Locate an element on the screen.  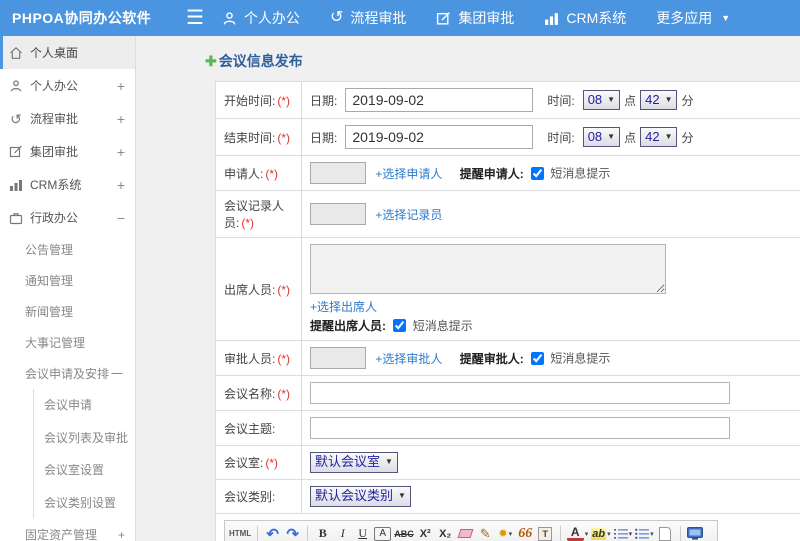
nav-personal-office: 个人办公 is located at coordinates (261, 18).